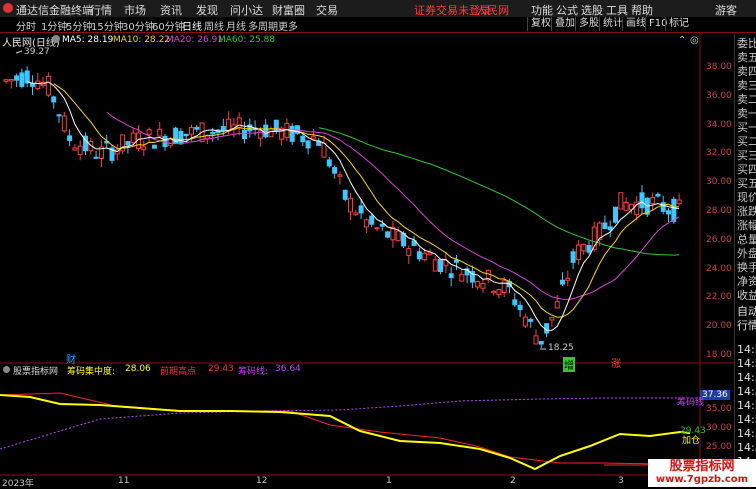  Describe the element at coordinates (719, 355) in the screenshot. I see `y-tick: 18.00` at that location.